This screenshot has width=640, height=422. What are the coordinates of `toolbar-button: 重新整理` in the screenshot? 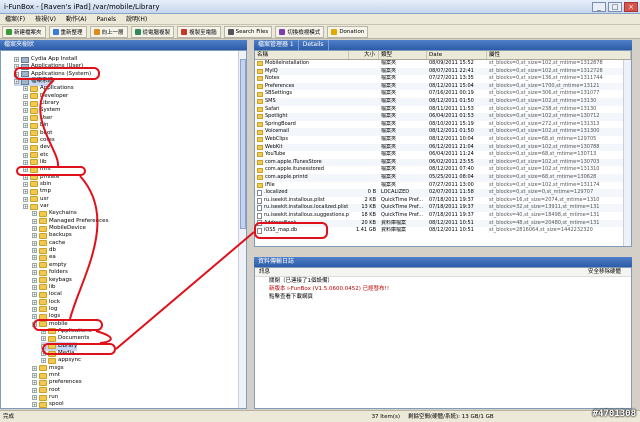 It's located at (67, 31).